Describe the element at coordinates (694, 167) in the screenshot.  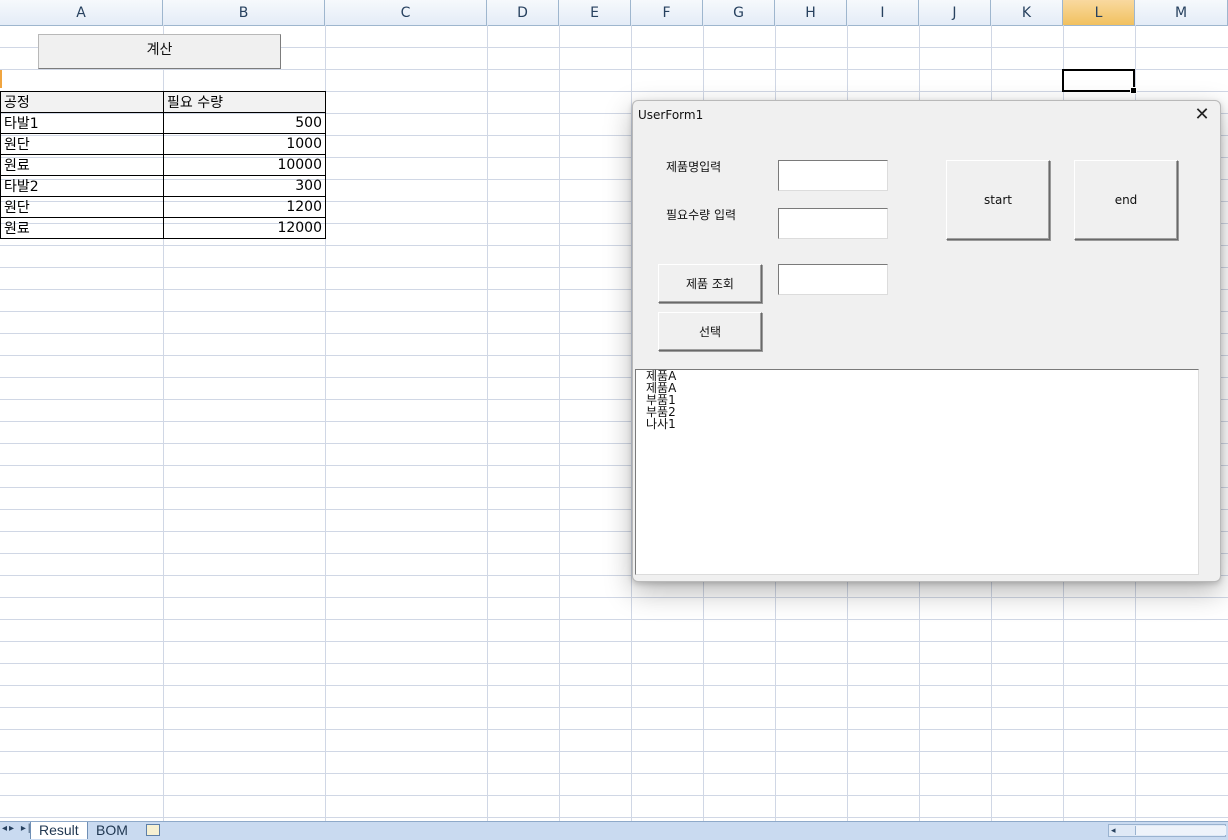
I see `product-name-label: 제품명입력` at that location.